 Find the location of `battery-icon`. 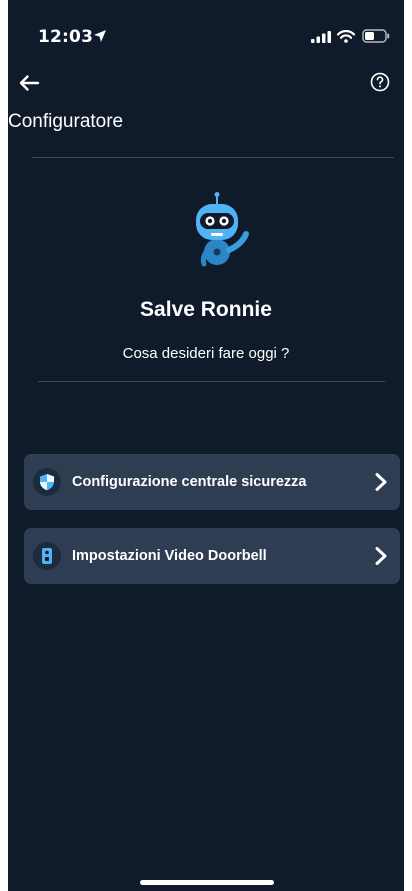

battery-icon is located at coordinates (376, 36).